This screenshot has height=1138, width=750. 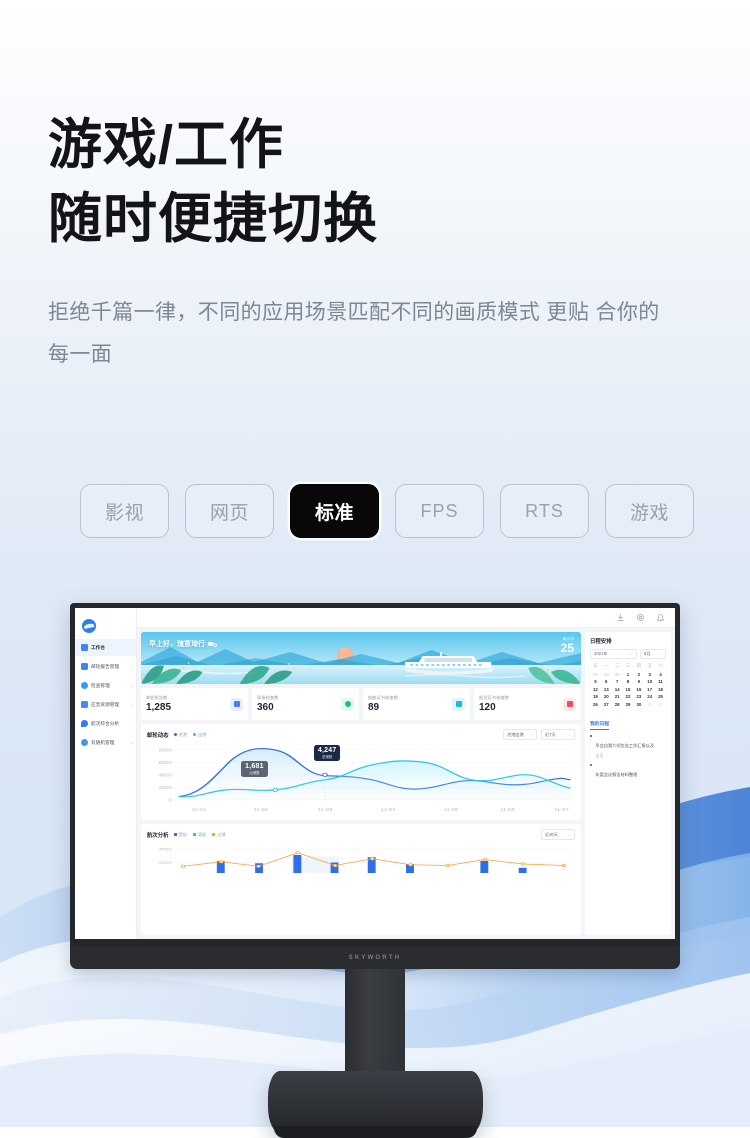 I want to click on filter-select: 近30天 ⌄, so click(x=558, y=834).